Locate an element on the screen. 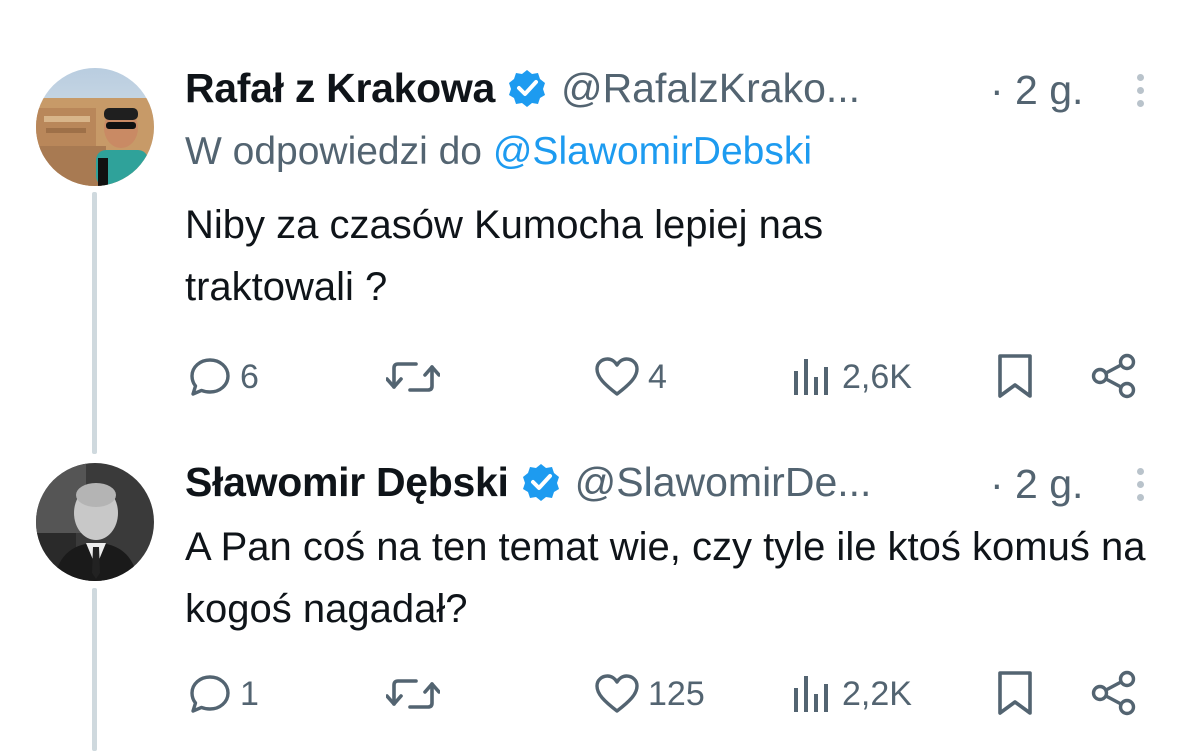 The height and width of the screenshot is (751, 1200). reply-button: 6 is located at coordinates (223, 377).